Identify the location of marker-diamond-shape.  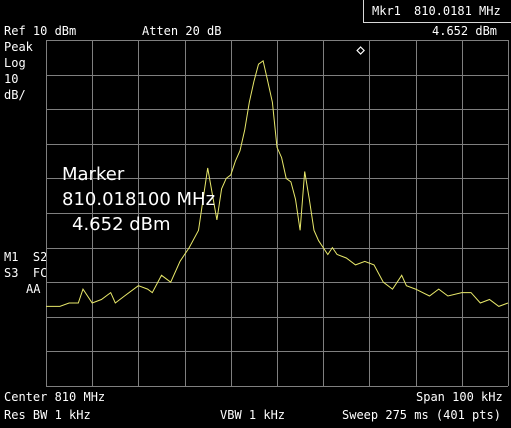
(360, 50).